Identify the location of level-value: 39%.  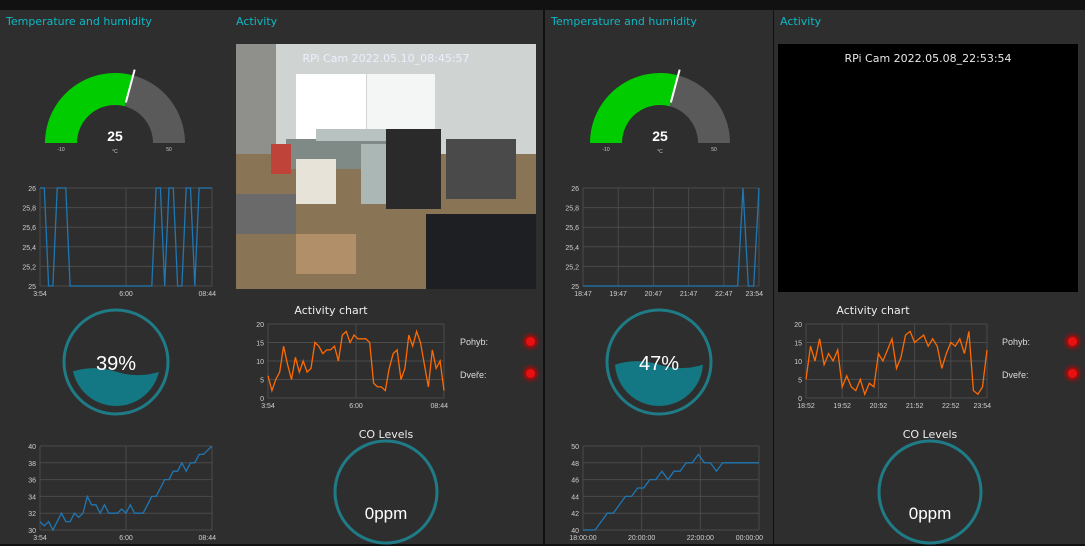
(116, 364).